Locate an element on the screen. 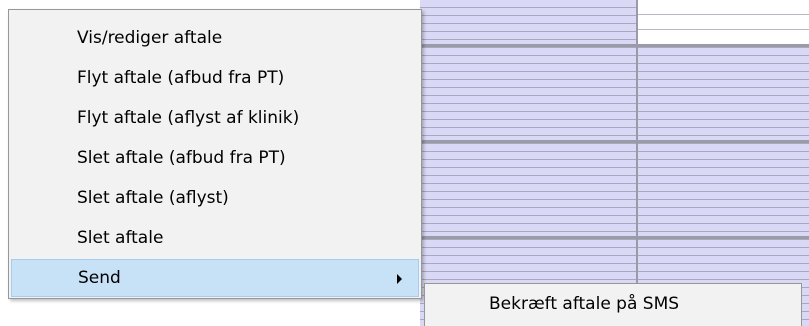 The image size is (809, 326). menu-item-delete-appointment-cancelled: Slet aftale (aflyst) is located at coordinates (215, 198).